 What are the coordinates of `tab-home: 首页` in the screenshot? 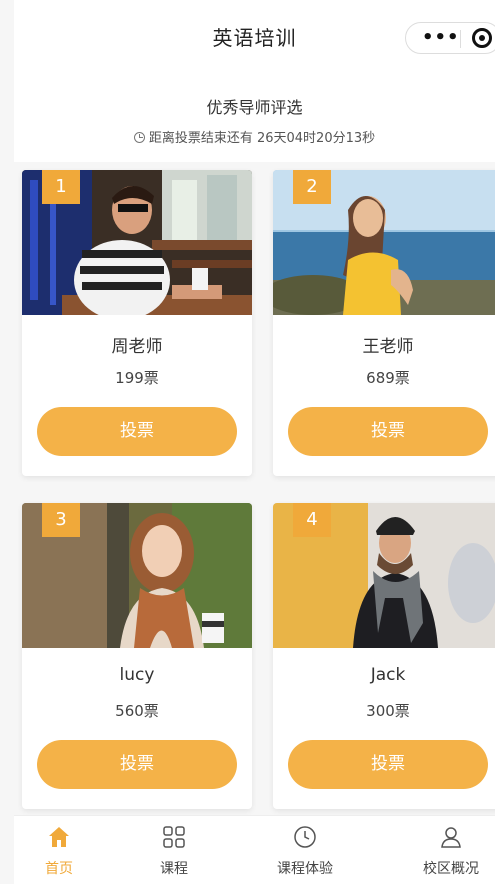 It's located at (59, 850).